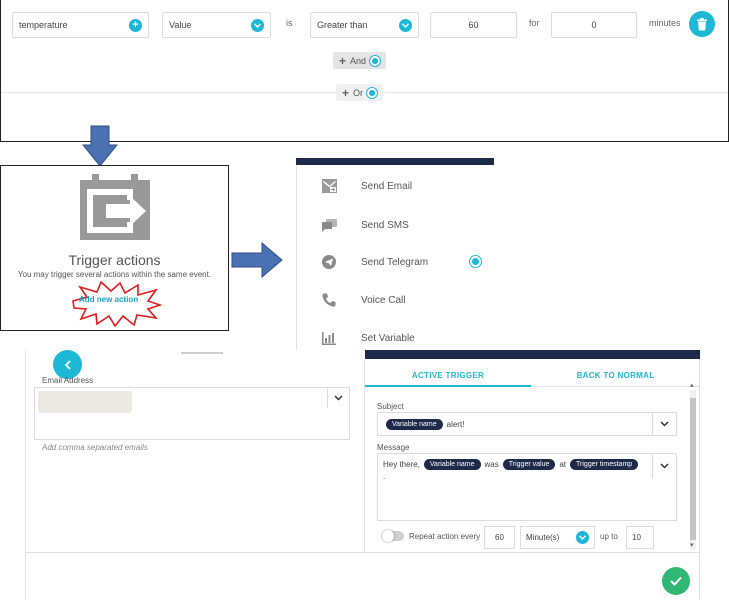  What do you see at coordinates (362, 552) in the screenshot?
I see `footer-divider` at bounding box center [362, 552].